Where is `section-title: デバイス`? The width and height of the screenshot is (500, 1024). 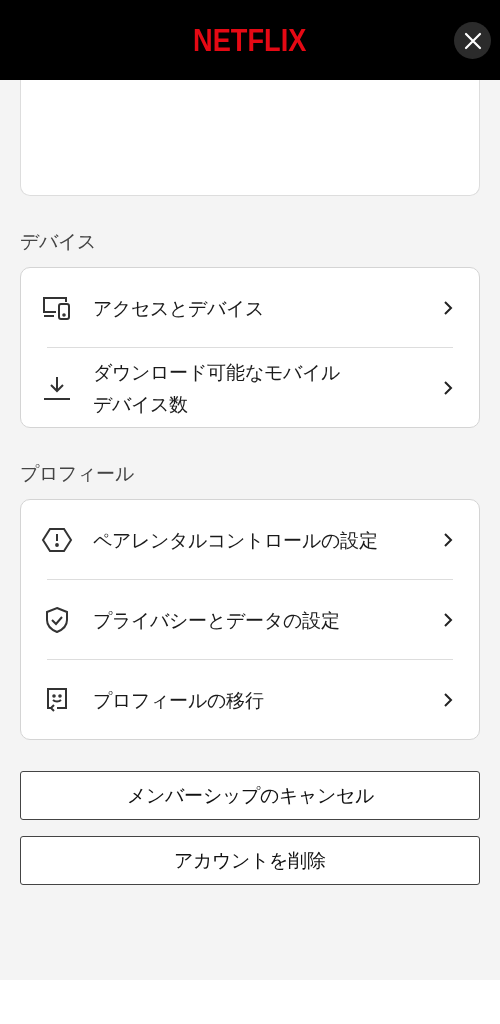
section-title: デバイス is located at coordinates (58, 241).